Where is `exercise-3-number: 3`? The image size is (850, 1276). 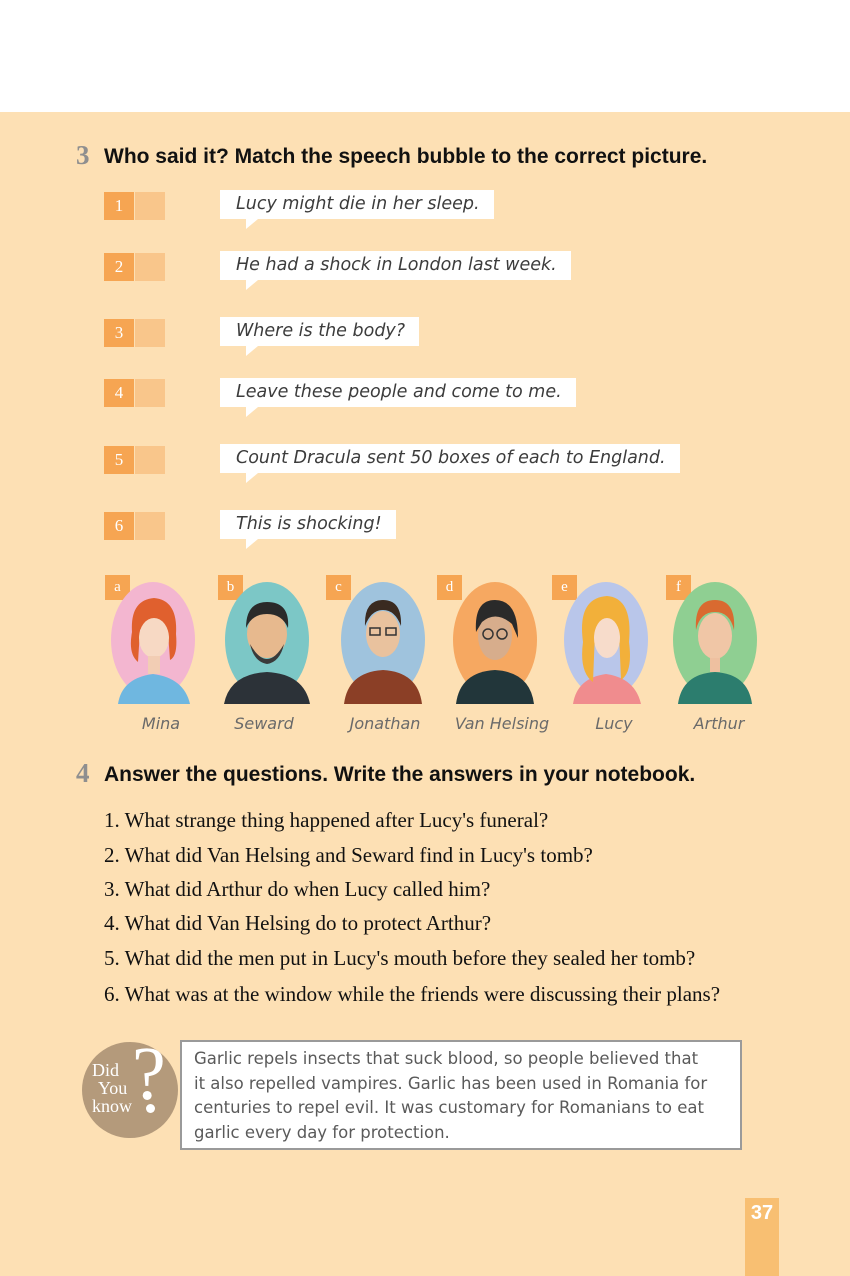 exercise-3-number: 3 is located at coordinates (83, 155).